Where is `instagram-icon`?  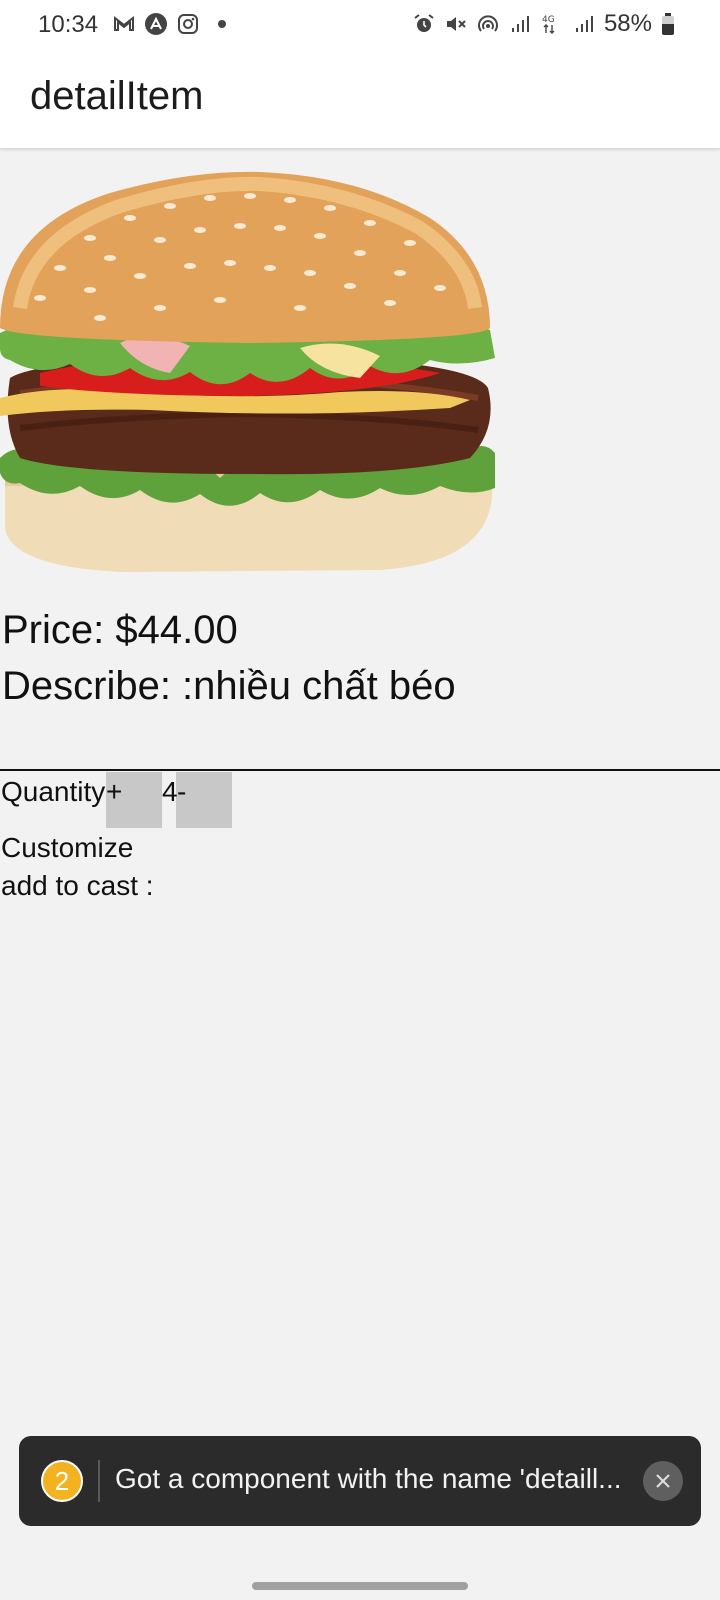
instagram-icon is located at coordinates (188, 24).